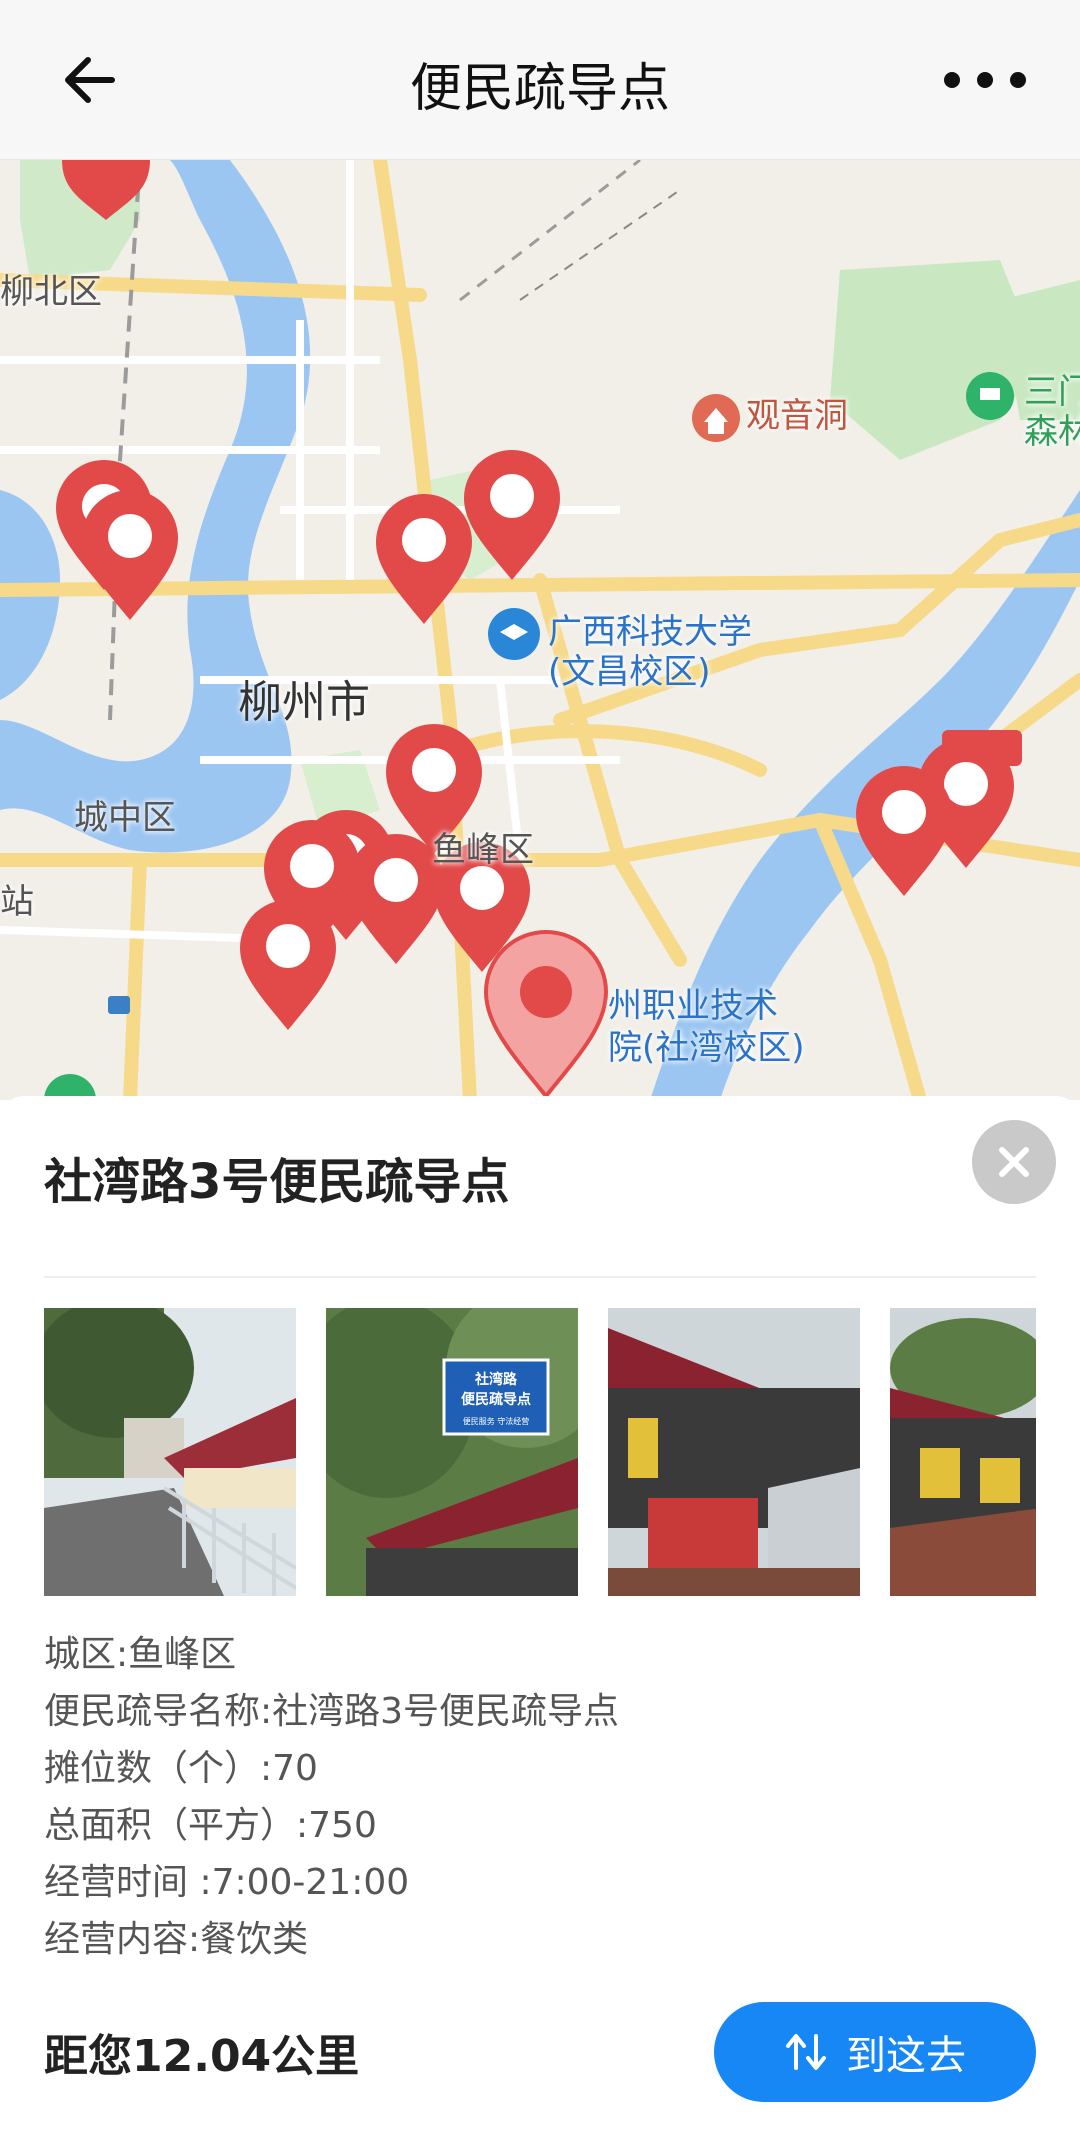 The width and height of the screenshot is (1080, 2137). What do you see at coordinates (1052, 432) in the screenshot?
I see `map-label-sanmen-2: 森林` at bounding box center [1052, 432].